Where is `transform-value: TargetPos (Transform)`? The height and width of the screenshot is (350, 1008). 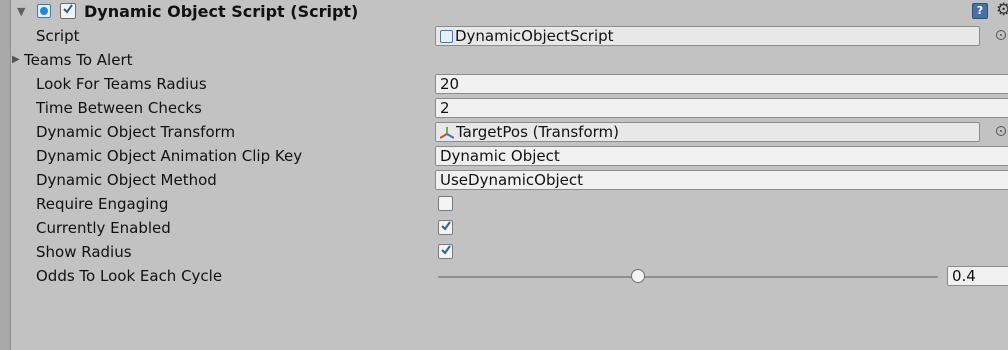 transform-value: TargetPos (Transform) is located at coordinates (537, 132).